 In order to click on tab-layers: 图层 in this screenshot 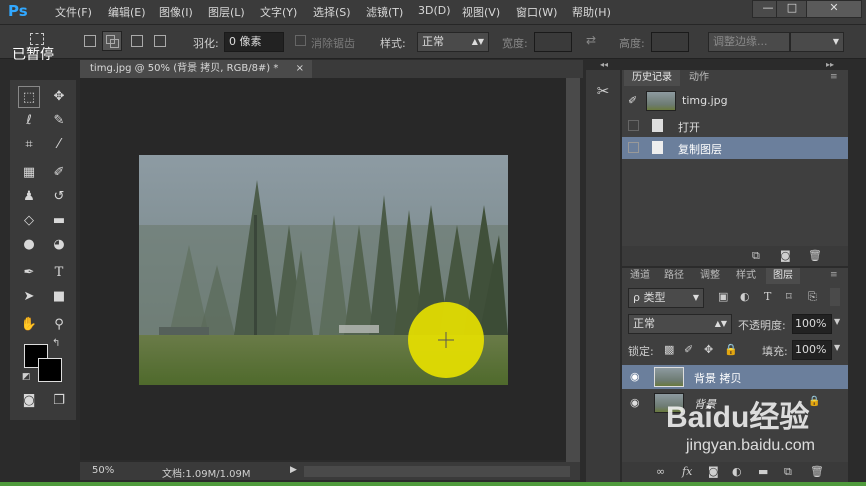, I will do `click(783, 276)`.